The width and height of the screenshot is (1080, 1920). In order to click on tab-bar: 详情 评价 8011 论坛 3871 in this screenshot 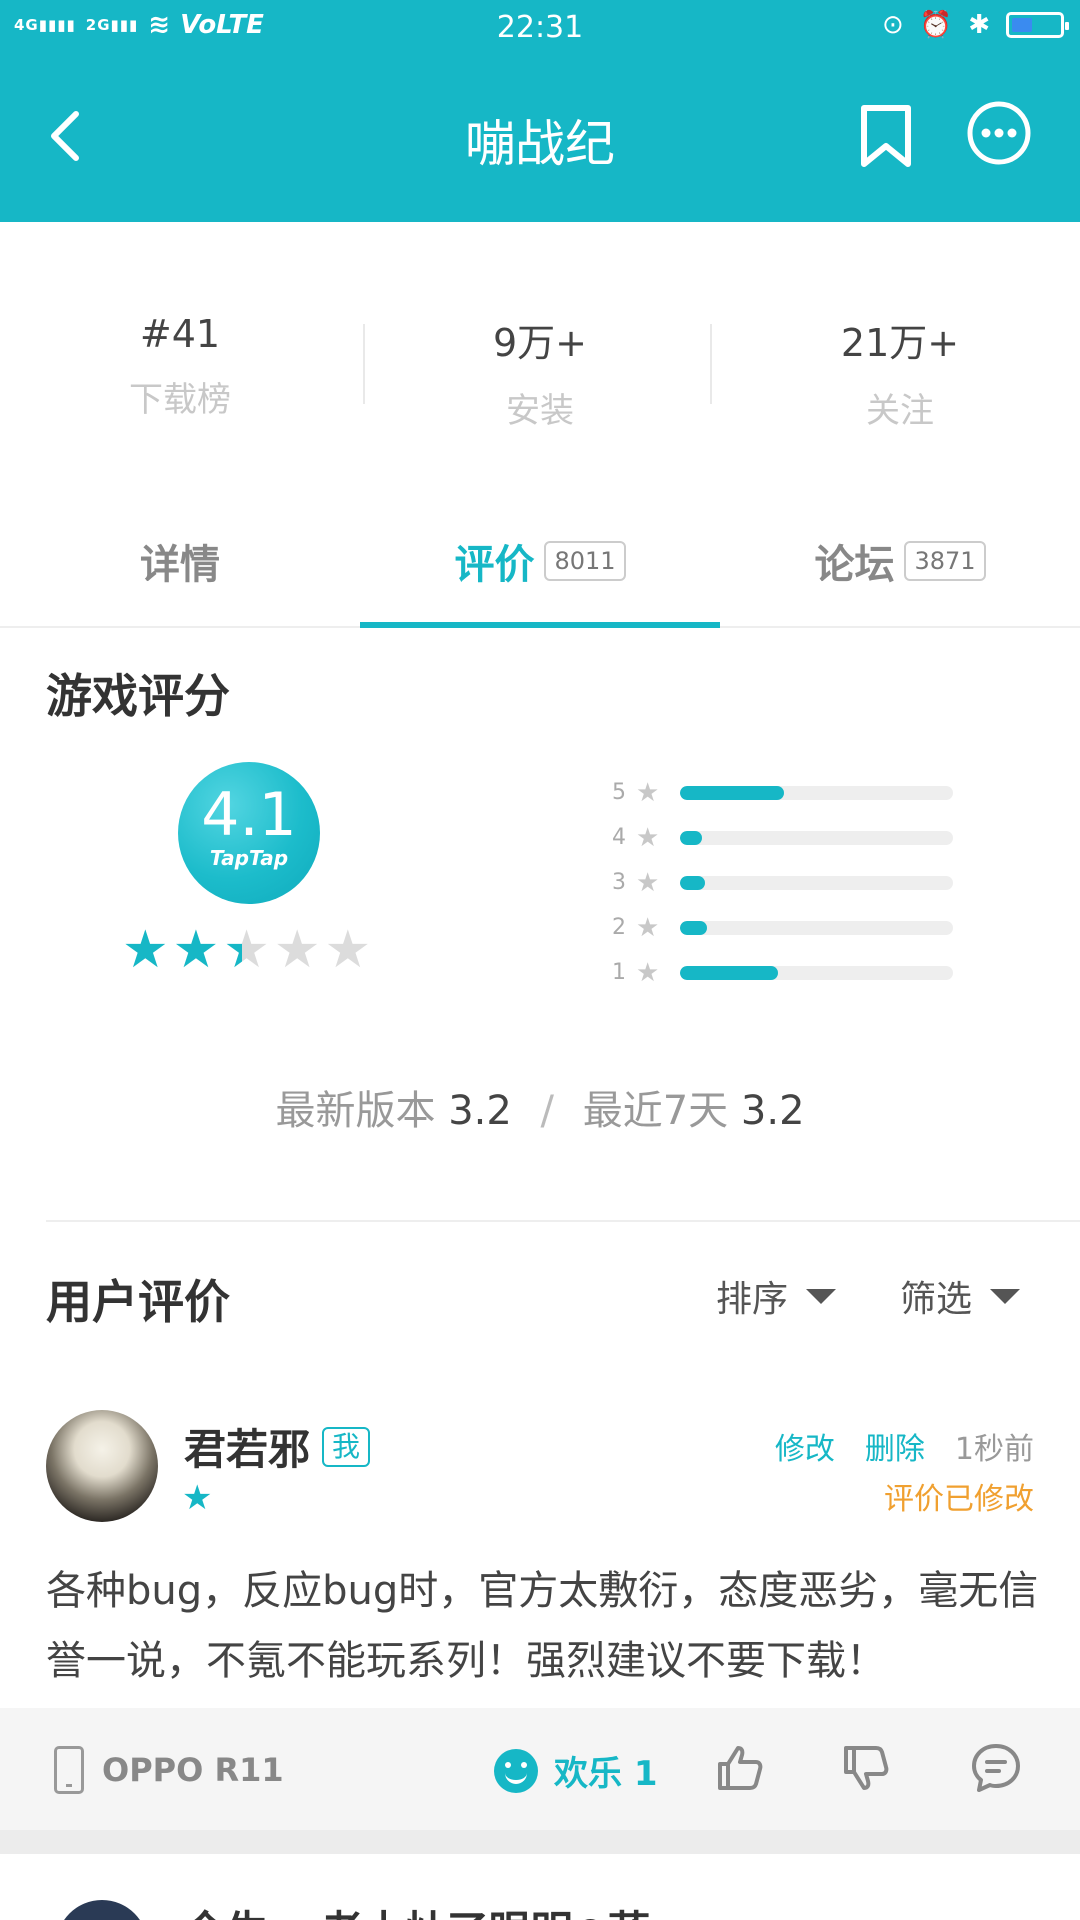, I will do `click(540, 564)`.